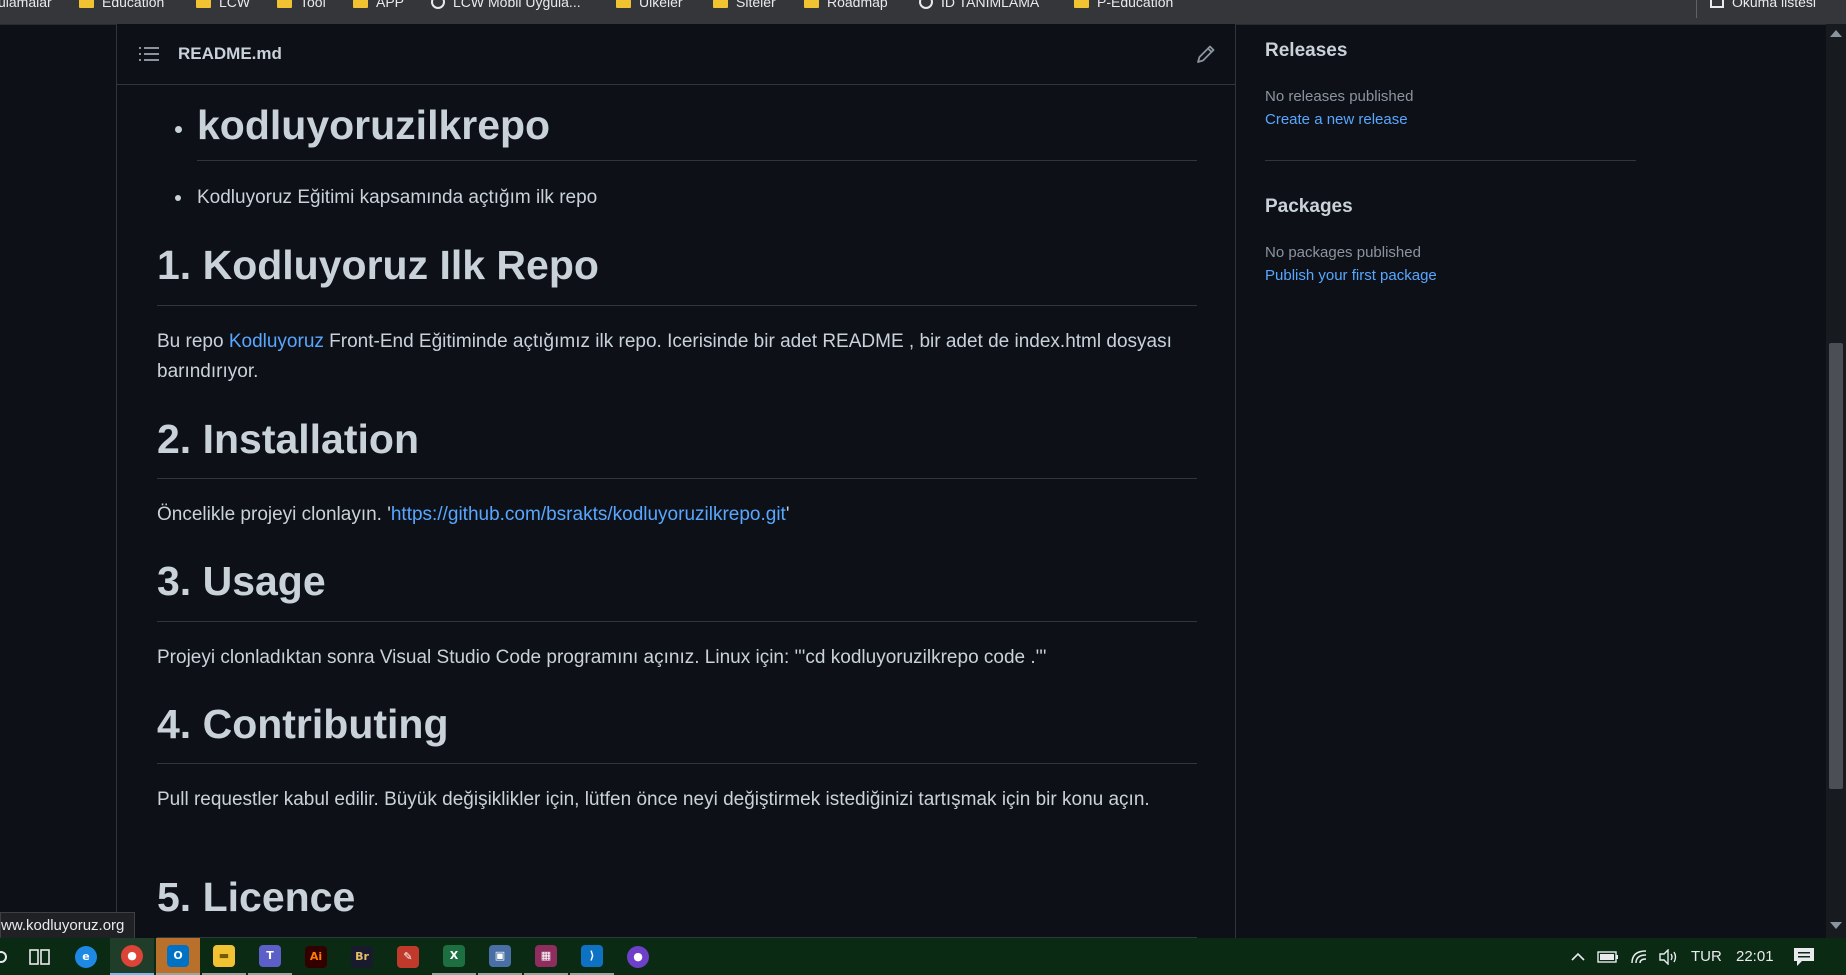 Image resolution: width=1846 pixels, height=975 pixels. Describe the element at coordinates (1669, 956) in the screenshot. I see `volume-icon` at that location.